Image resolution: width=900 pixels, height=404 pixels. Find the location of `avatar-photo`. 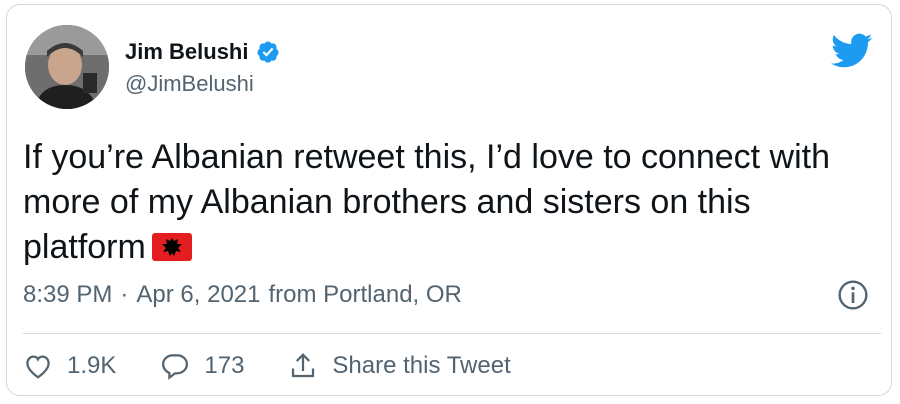

avatar-photo is located at coordinates (67, 67).